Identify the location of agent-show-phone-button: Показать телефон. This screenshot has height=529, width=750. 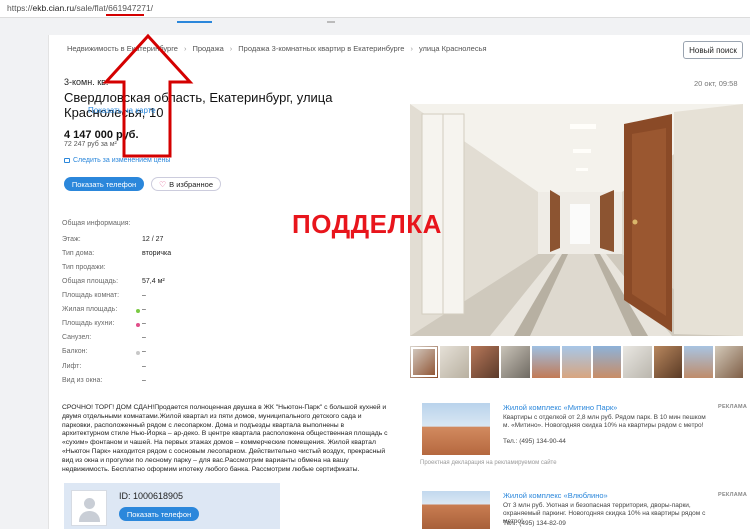
(159, 514).